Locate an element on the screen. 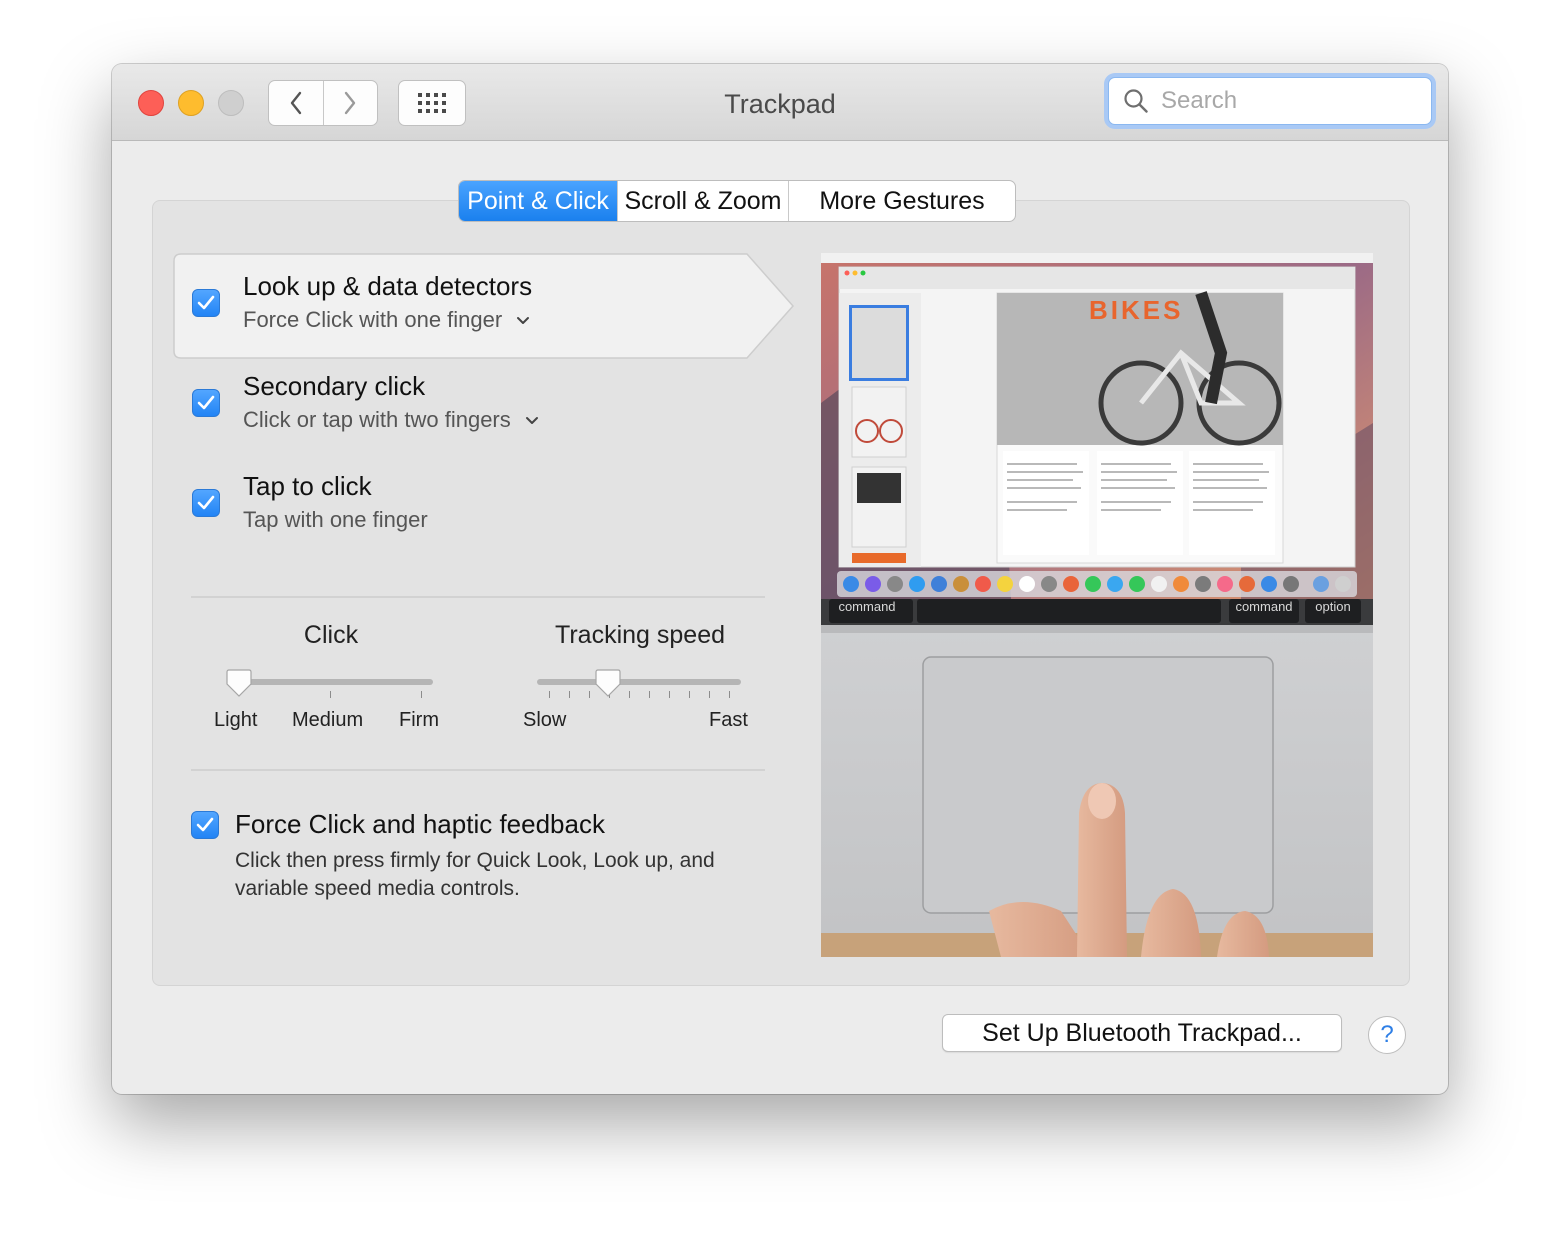 This screenshot has width=1560, height=1254. lookup-checkbox is located at coordinates (206, 303).